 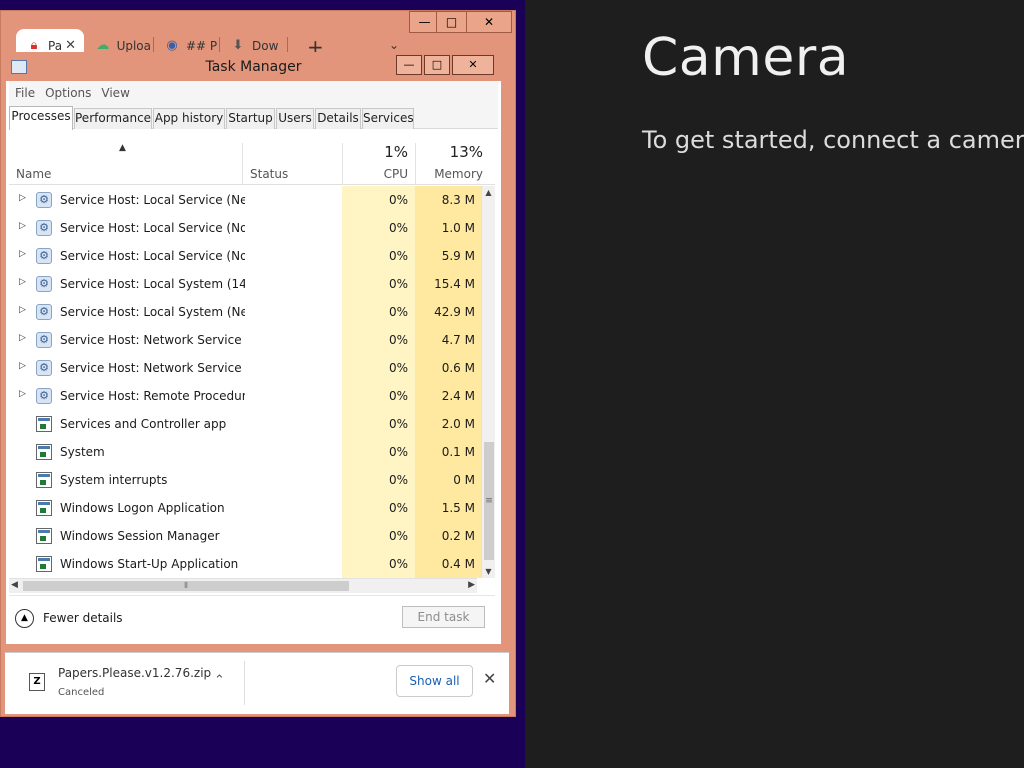 What do you see at coordinates (295, 118) in the screenshot?
I see `tab-users: Users` at bounding box center [295, 118].